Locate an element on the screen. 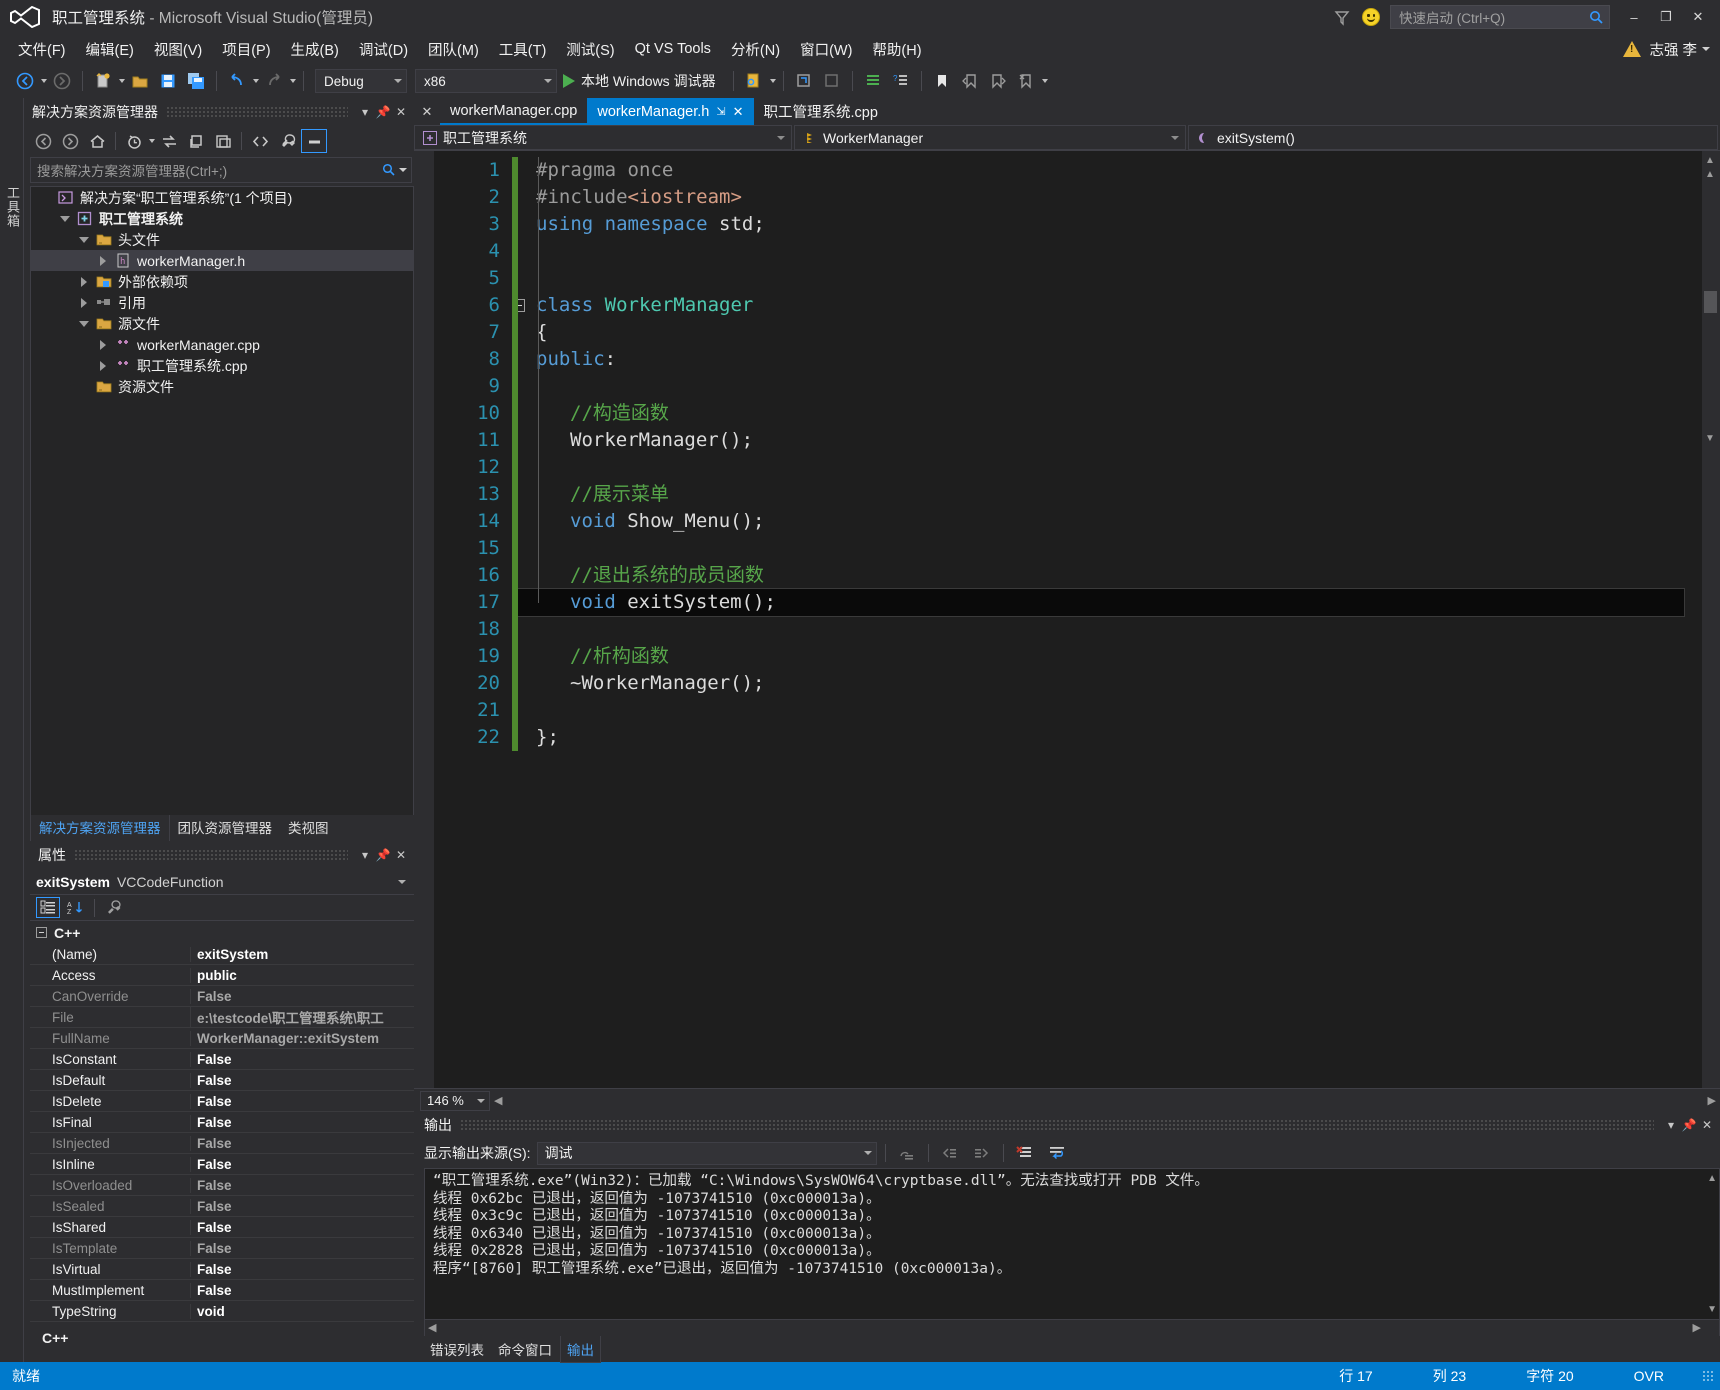 The width and height of the screenshot is (1720, 1390). new-project-dropdown-icon is located at coordinates (122, 81).